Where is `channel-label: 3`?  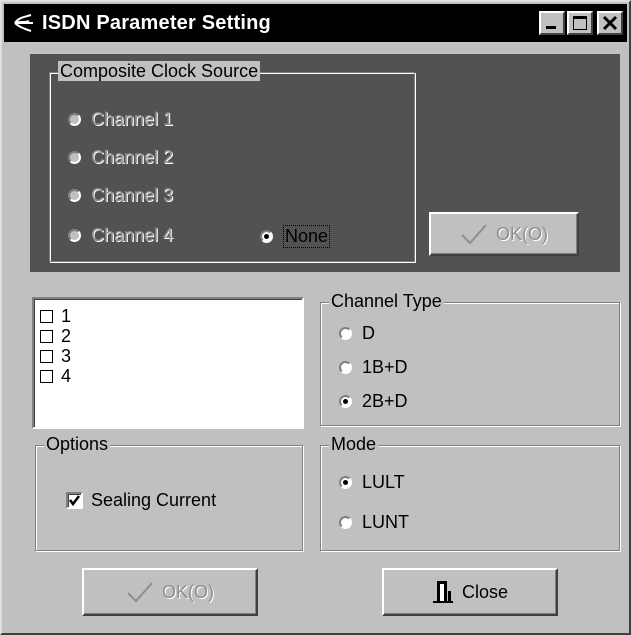
channel-label: 3 is located at coordinates (66, 355).